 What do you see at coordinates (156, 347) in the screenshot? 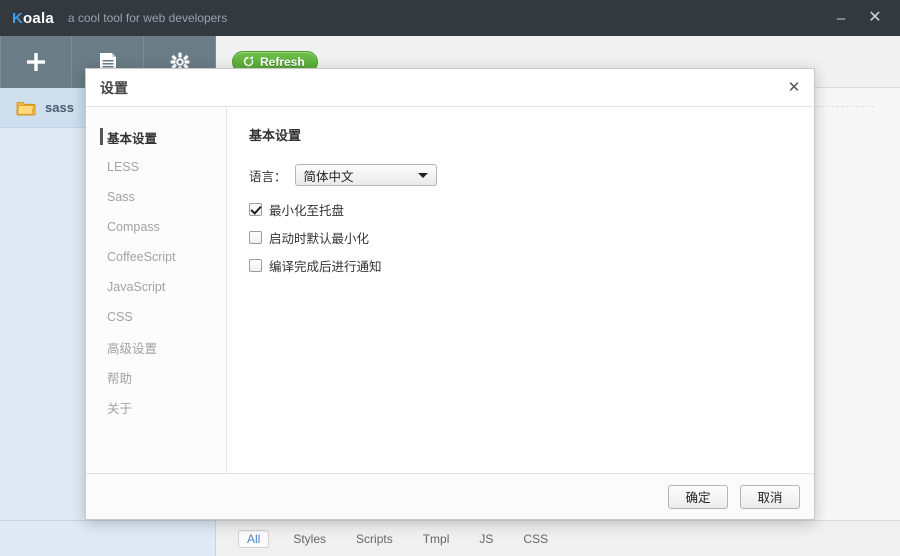
I see `sidebar-item-advanced-settings: 高级设置` at bounding box center [156, 347].